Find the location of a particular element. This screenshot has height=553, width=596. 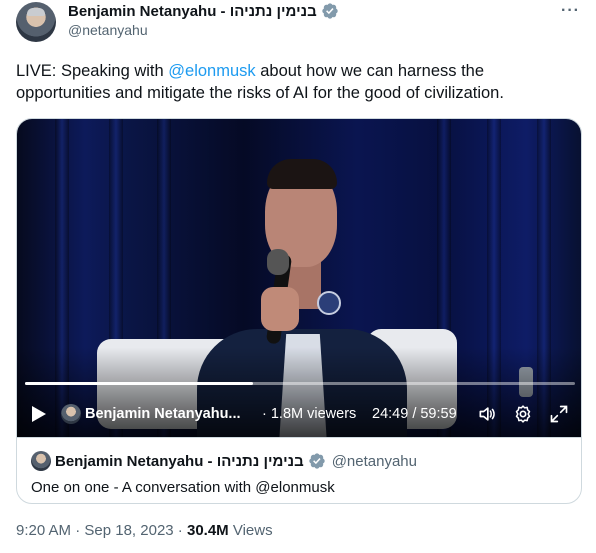

quoted-author-handle: @netanyahu is located at coordinates (374, 461).